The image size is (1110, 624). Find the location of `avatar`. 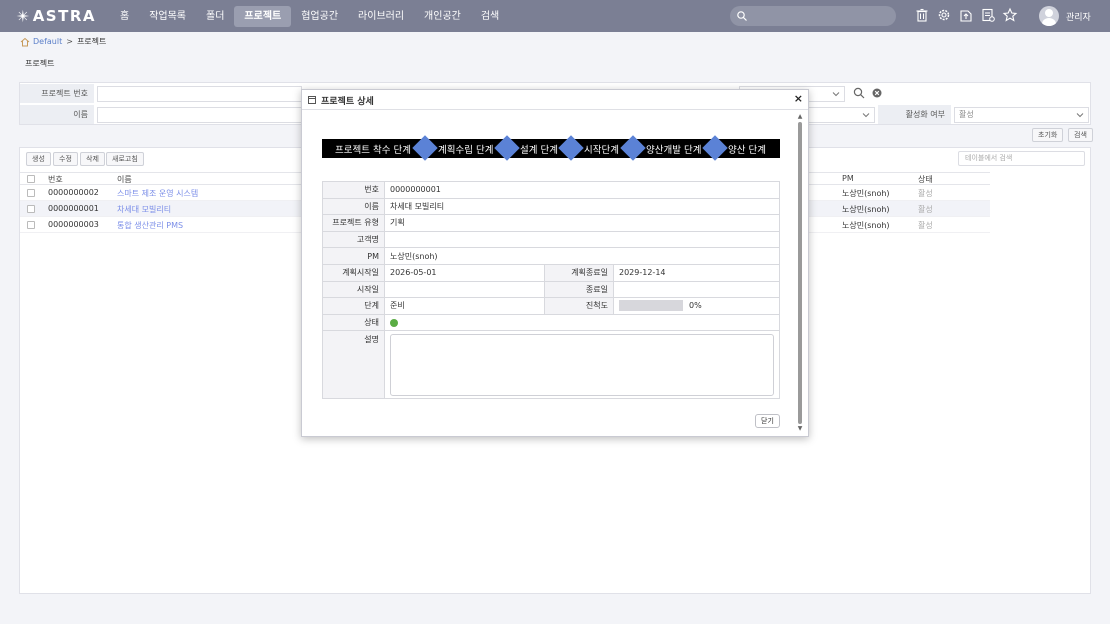

avatar is located at coordinates (1049, 16).